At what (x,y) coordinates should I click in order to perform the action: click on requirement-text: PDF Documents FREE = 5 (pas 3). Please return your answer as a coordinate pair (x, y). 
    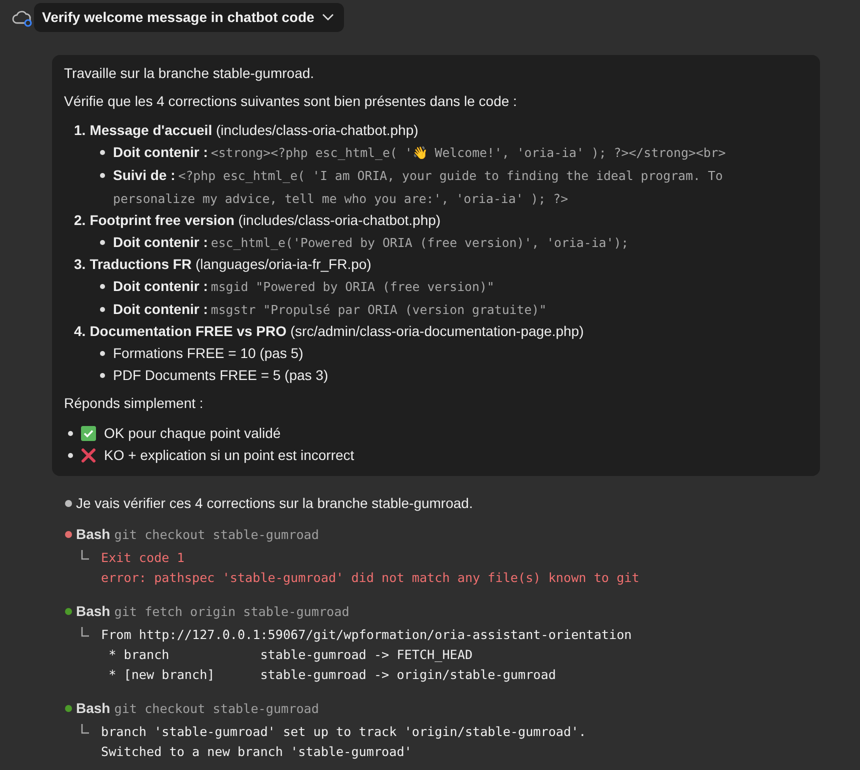
    Looking at the image, I should click on (220, 375).